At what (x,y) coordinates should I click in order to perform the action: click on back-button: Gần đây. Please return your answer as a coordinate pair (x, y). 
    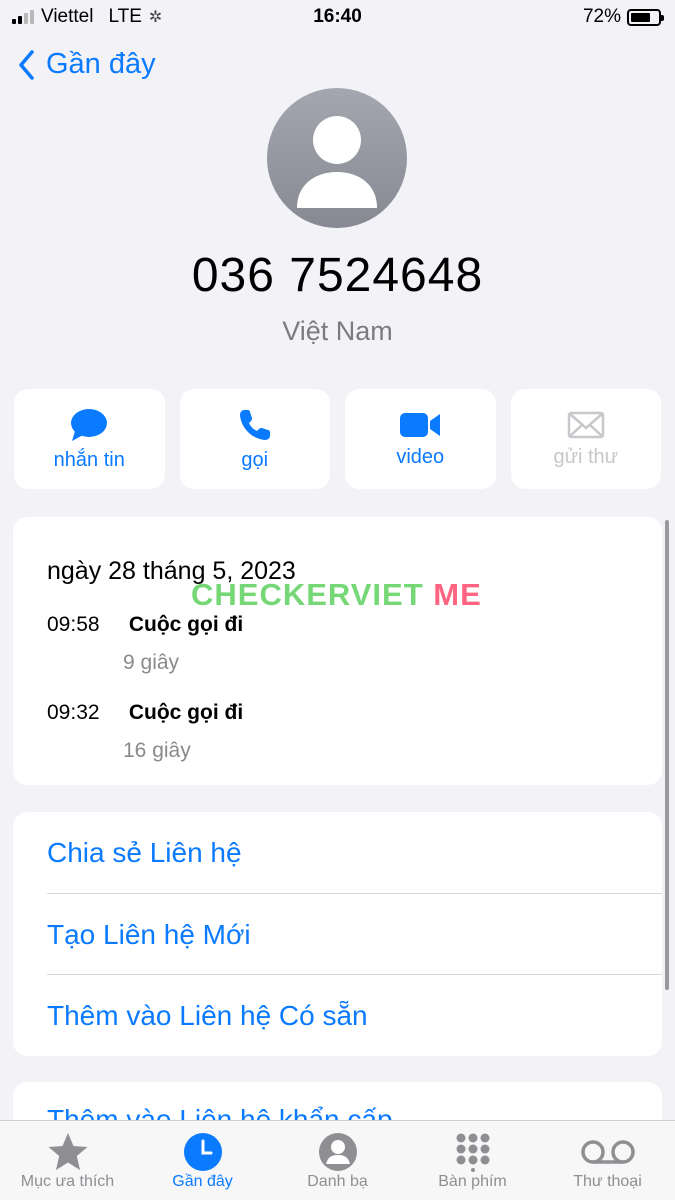
    Looking at the image, I should click on (87, 64).